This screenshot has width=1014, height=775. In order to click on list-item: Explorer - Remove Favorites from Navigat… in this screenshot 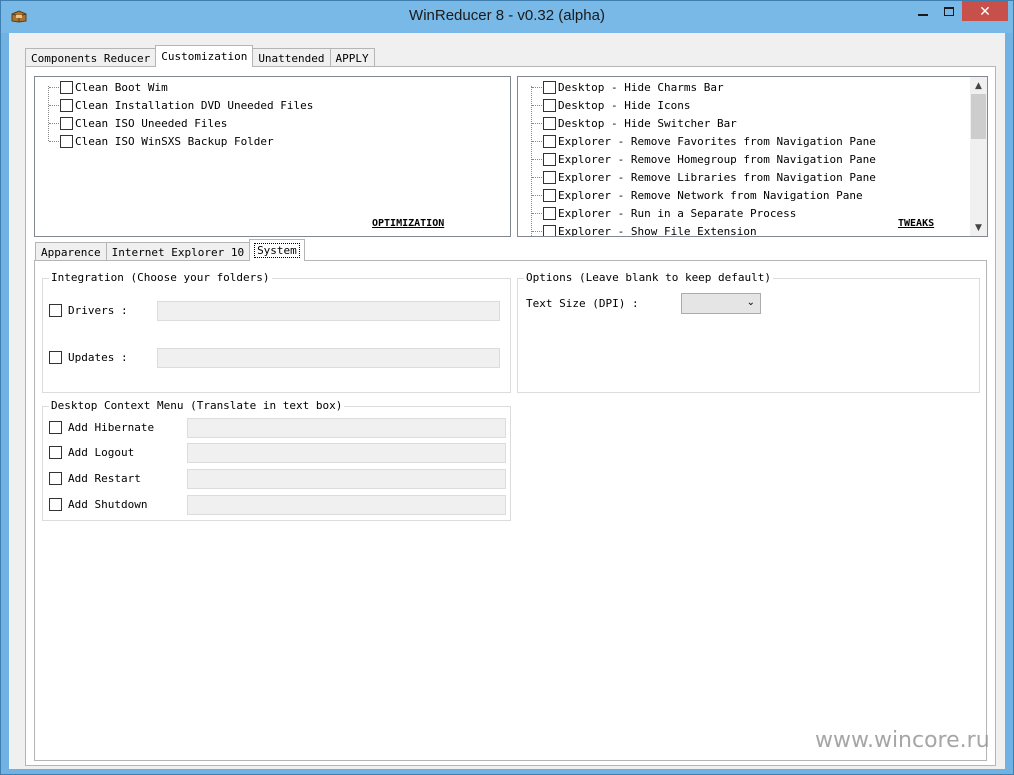, I will do `click(704, 141)`.